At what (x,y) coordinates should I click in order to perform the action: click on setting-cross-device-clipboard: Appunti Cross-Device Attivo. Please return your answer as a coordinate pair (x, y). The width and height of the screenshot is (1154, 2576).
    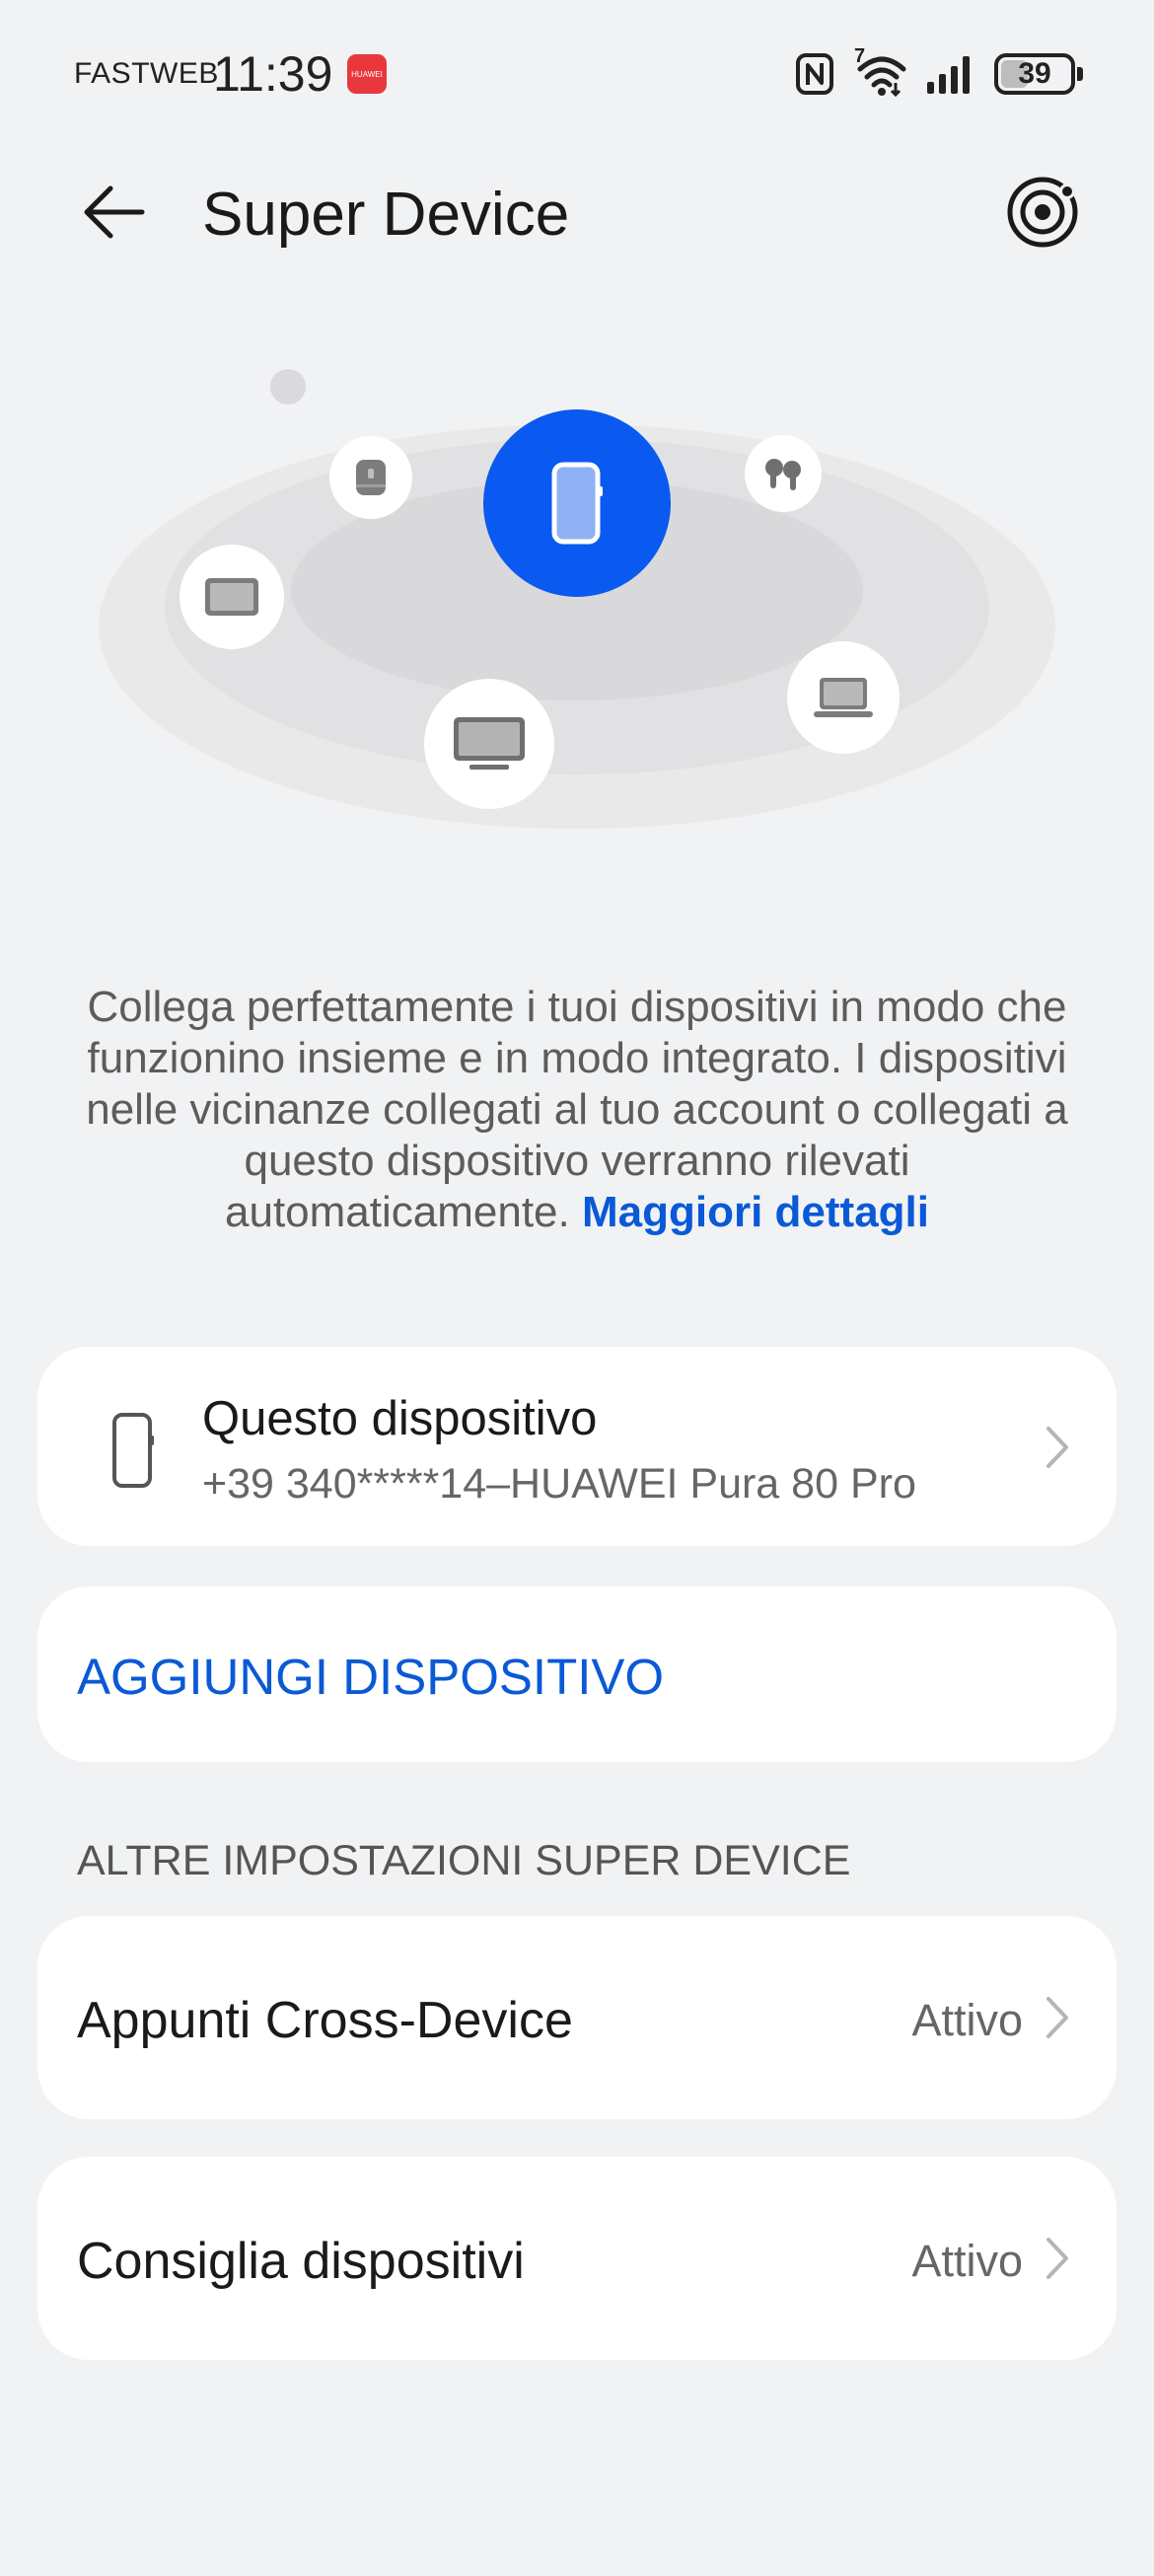
    Looking at the image, I should click on (577, 2017).